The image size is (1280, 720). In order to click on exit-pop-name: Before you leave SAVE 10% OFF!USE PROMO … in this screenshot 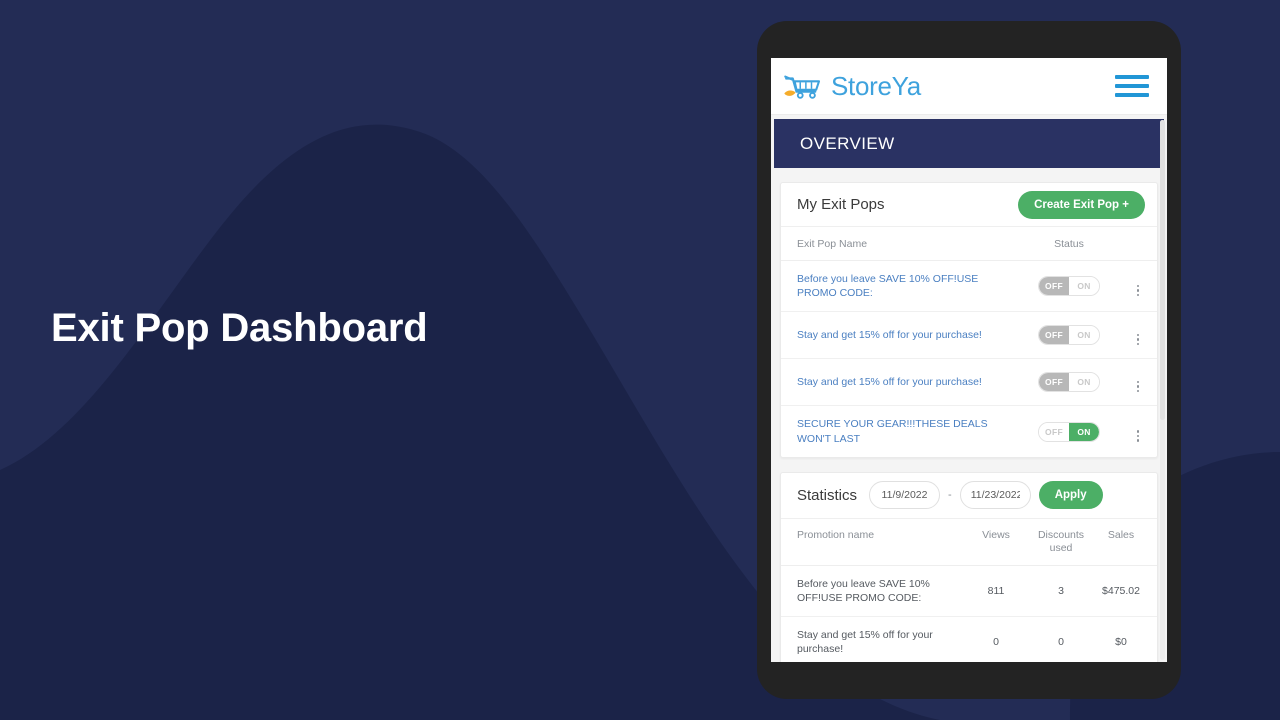, I will do `click(896, 286)`.